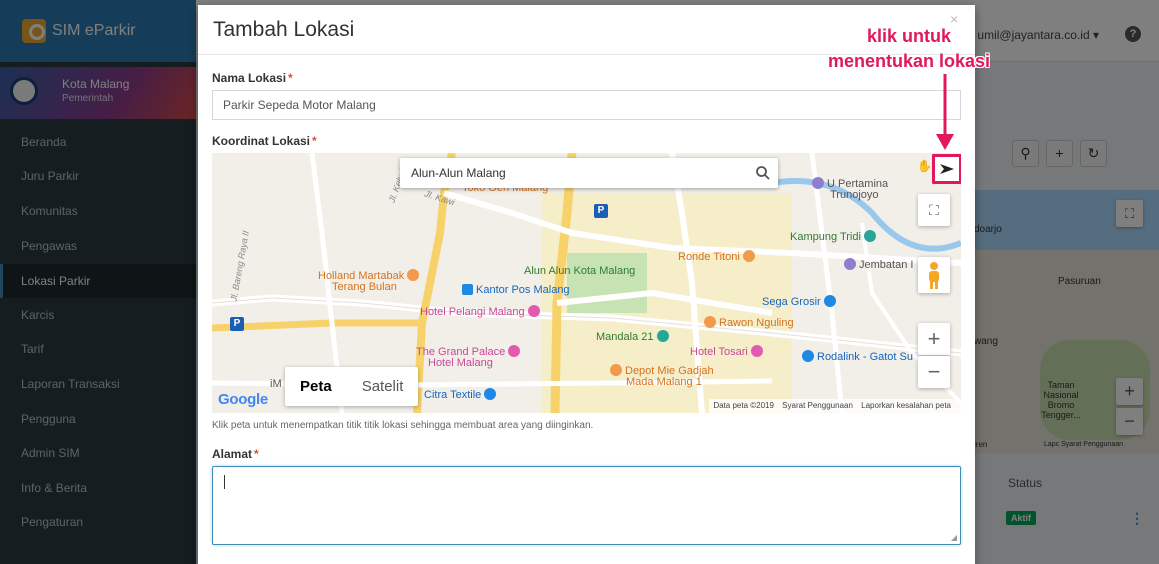 Image resolution: width=1159 pixels, height=564 pixels. What do you see at coordinates (719, 352) in the screenshot?
I see `map-poi-label: Hotel Tosari` at bounding box center [719, 352].